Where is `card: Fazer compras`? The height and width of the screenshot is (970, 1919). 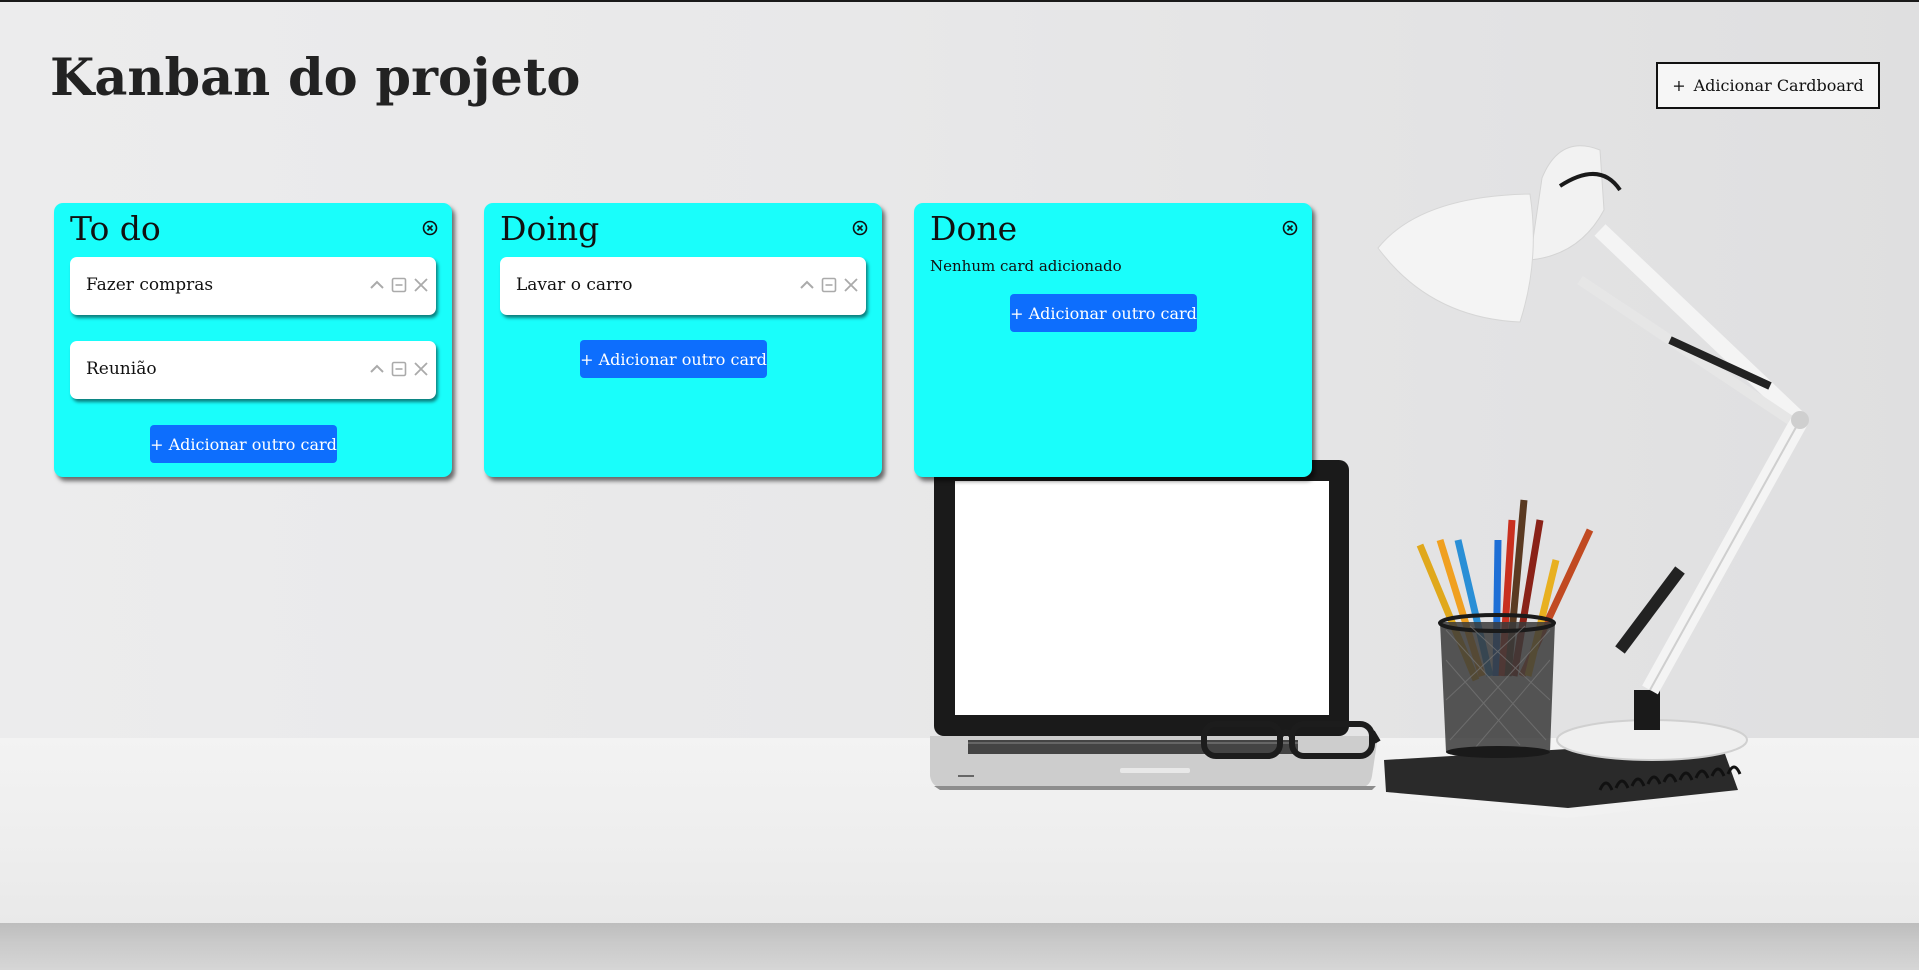 card: Fazer compras is located at coordinates (253, 286).